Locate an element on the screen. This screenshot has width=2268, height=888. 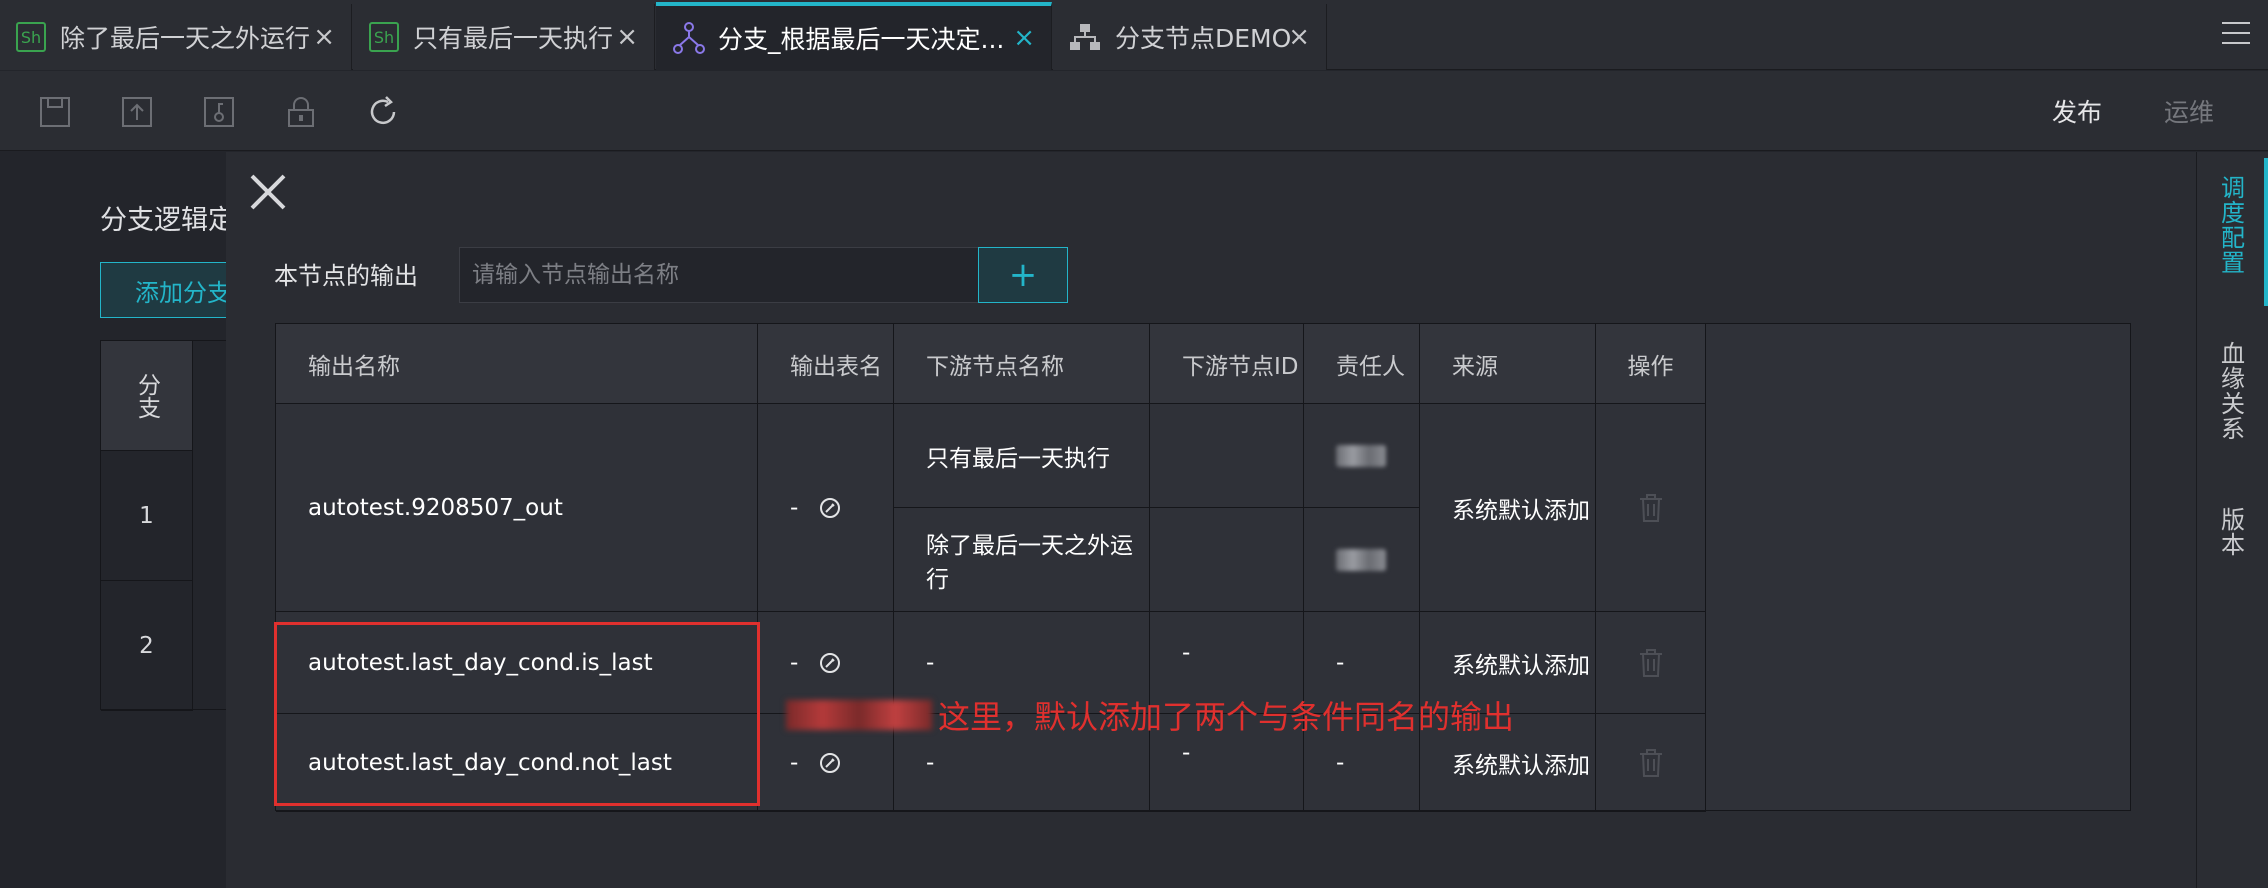
publish-button: 发布 is located at coordinates (2077, 111).